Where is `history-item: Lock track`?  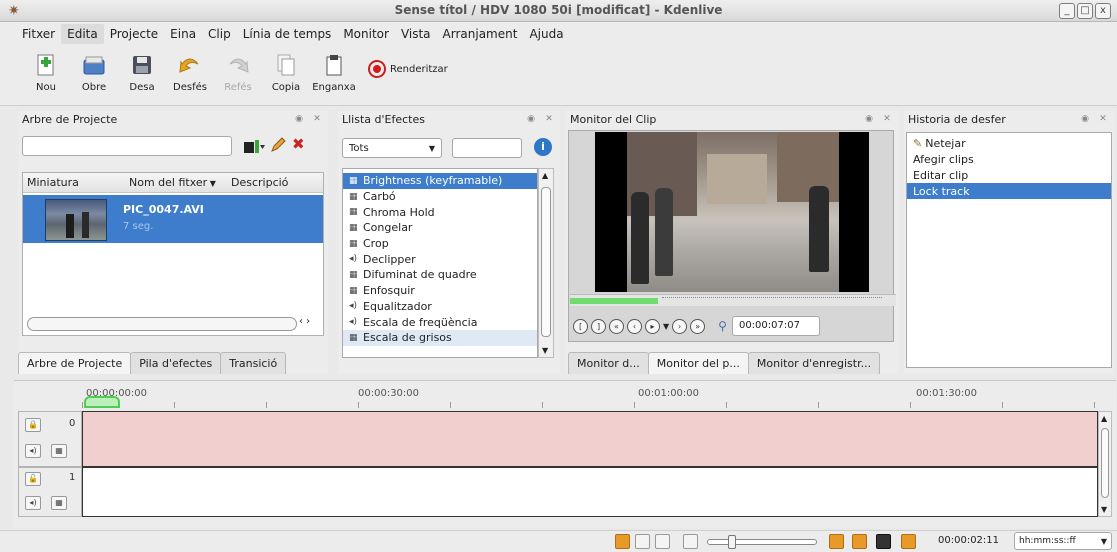
history-item: Lock track is located at coordinates (1009, 191).